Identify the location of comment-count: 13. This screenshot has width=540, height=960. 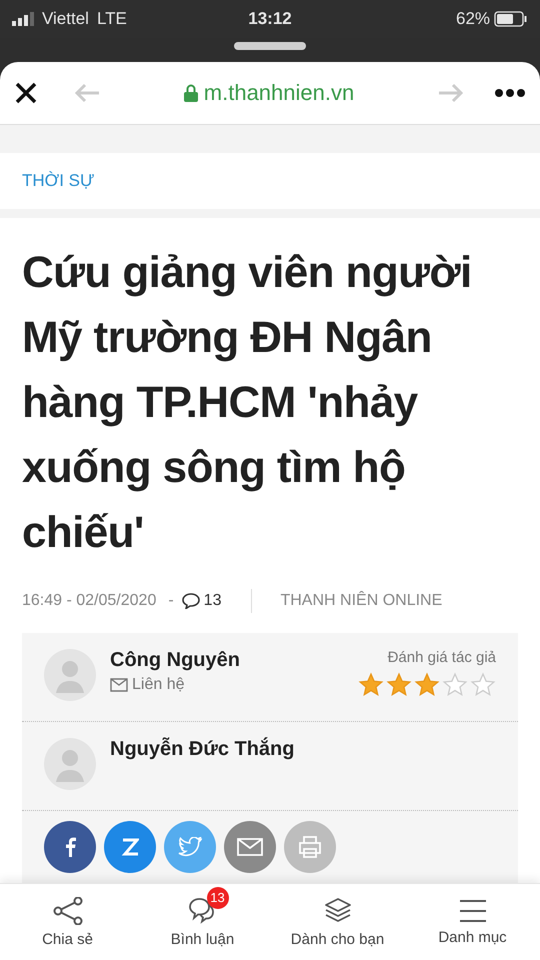
(213, 601).